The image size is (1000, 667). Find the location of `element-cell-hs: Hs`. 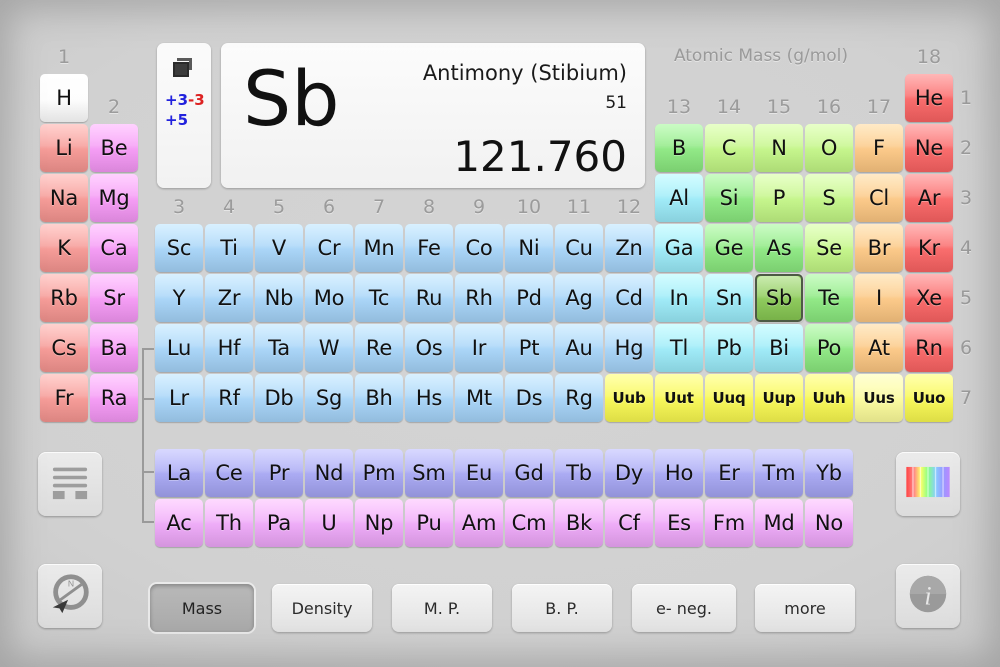

element-cell-hs: Hs is located at coordinates (429, 398).